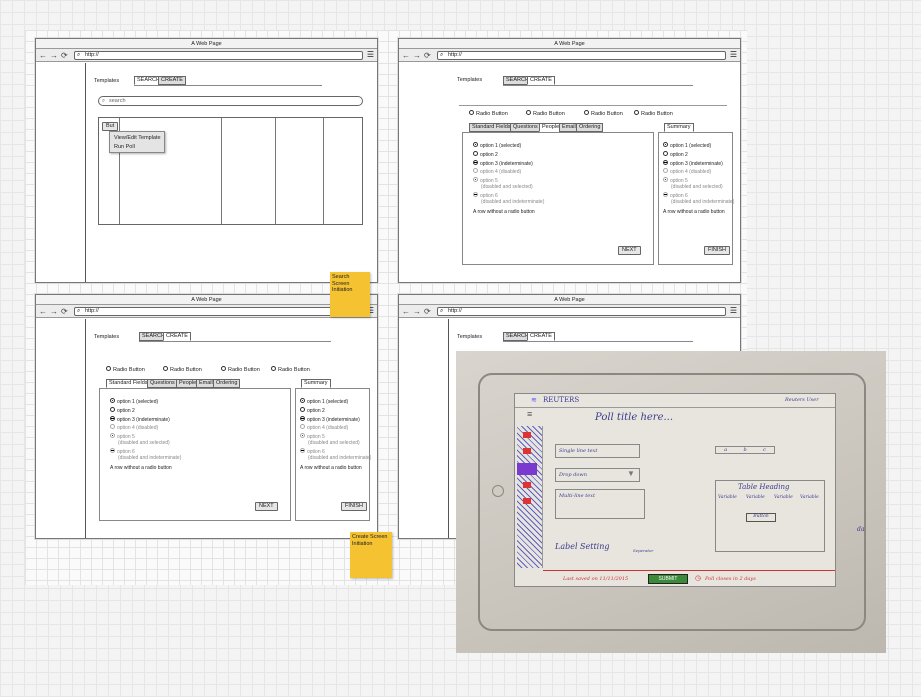  I want to click on tab-underline, so click(598, 341).